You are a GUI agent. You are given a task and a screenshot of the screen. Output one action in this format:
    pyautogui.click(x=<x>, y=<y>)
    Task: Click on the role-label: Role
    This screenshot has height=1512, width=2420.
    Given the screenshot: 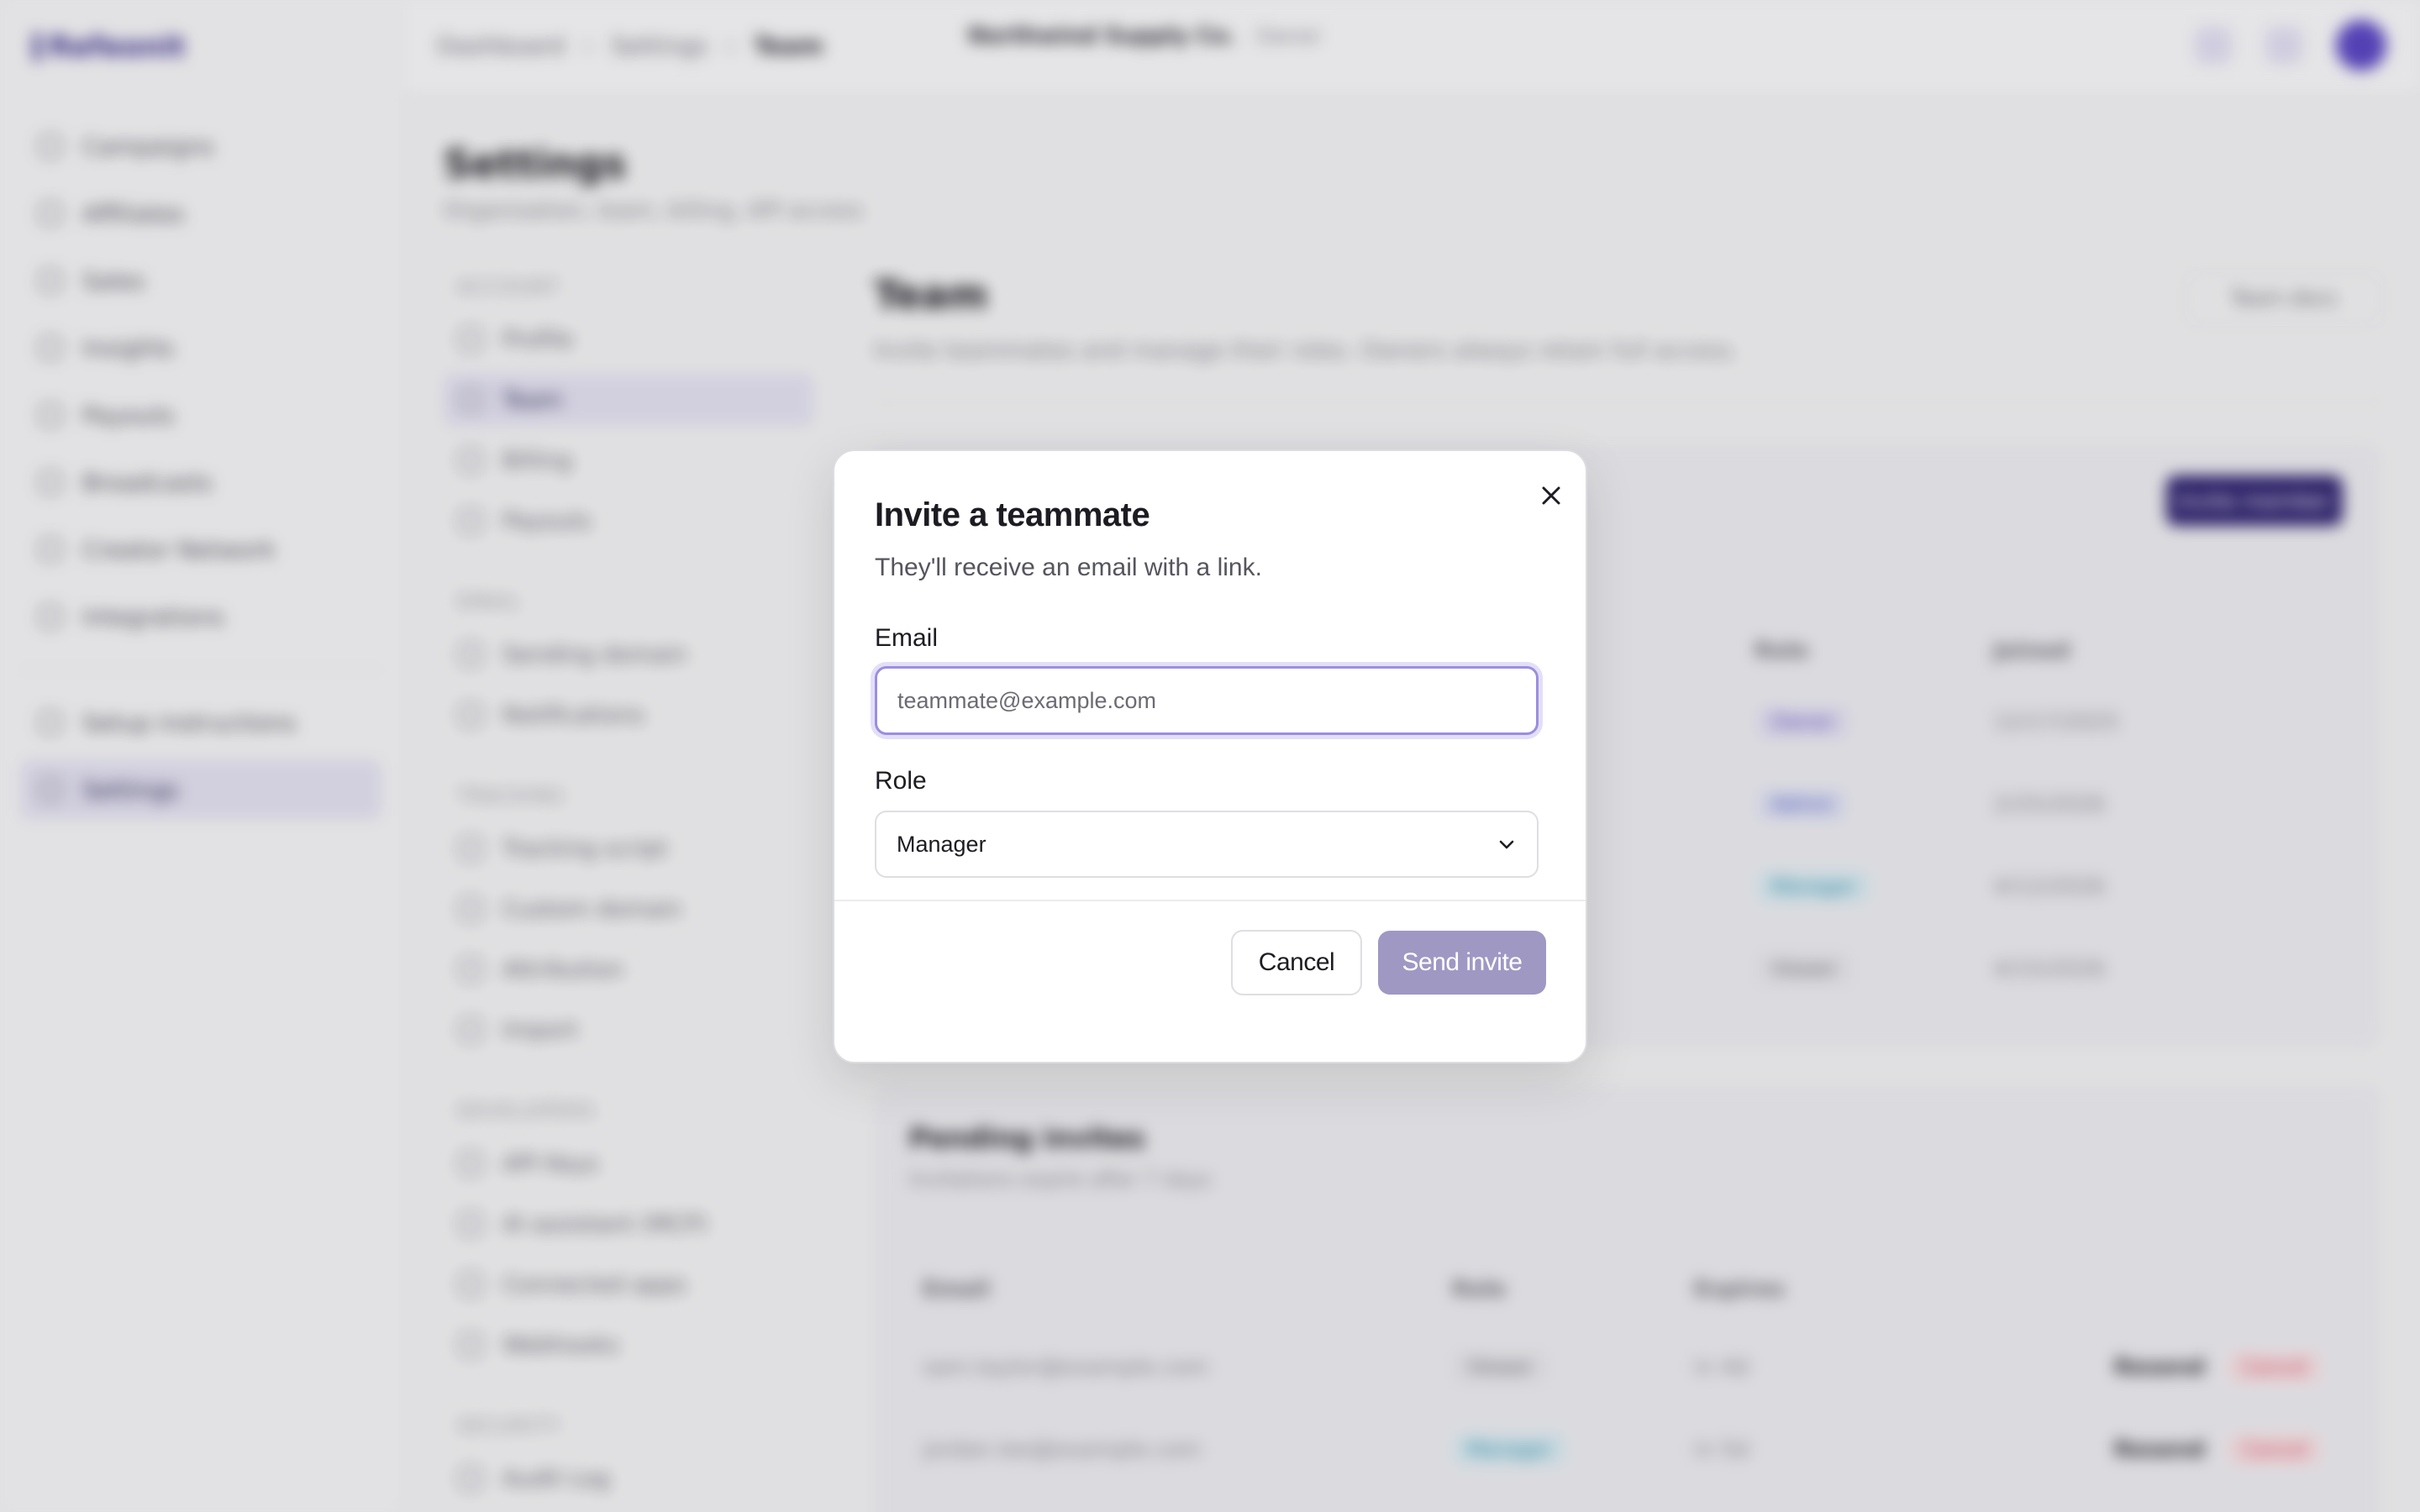 What is the action you would take?
    pyautogui.click(x=901, y=781)
    